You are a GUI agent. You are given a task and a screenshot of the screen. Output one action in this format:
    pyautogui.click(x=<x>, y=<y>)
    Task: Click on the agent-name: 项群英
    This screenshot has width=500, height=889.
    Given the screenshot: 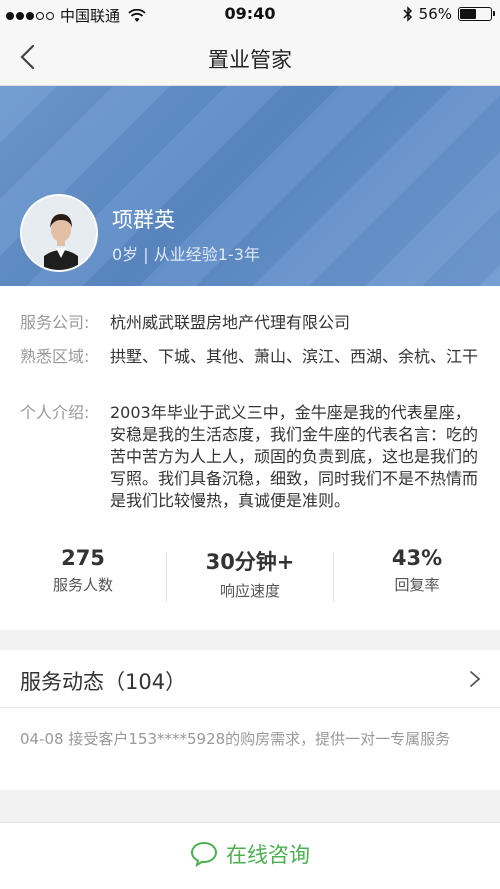 What is the action you would take?
    pyautogui.click(x=143, y=220)
    